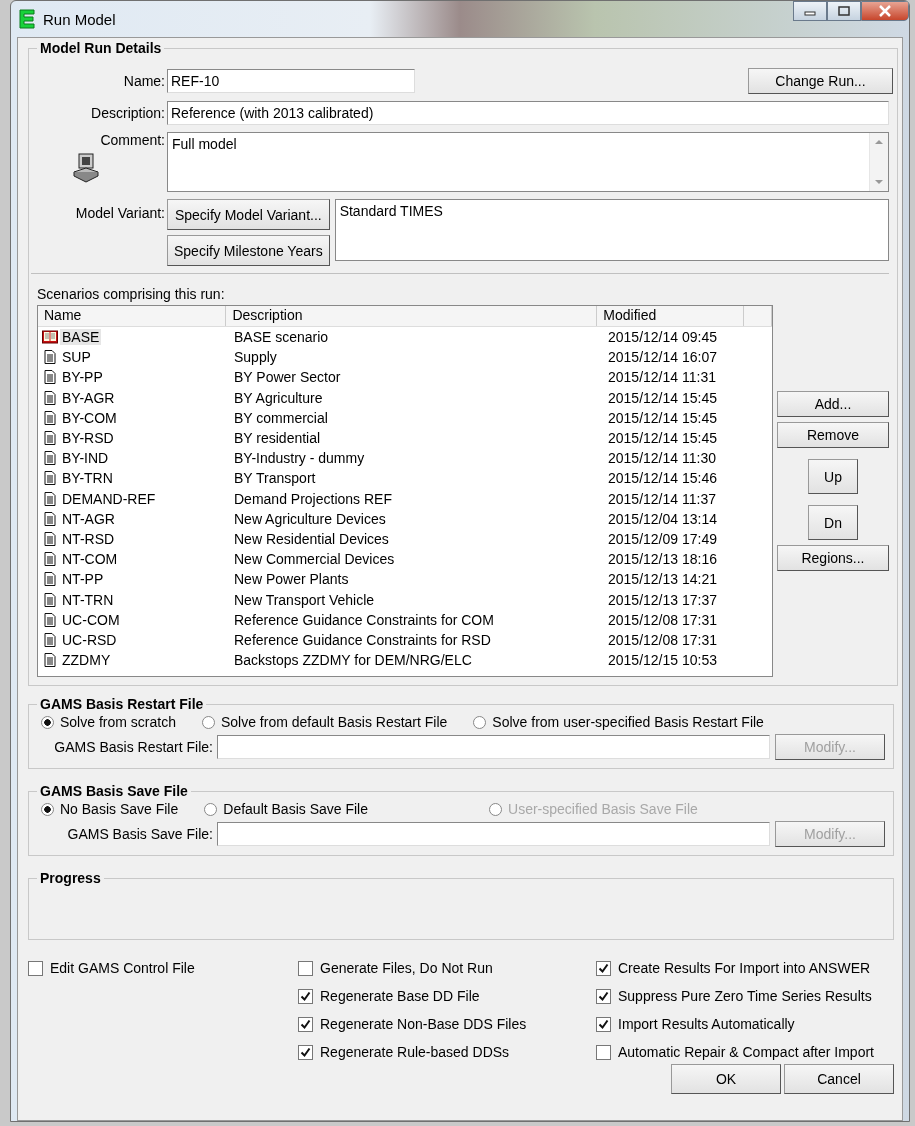 The width and height of the screenshot is (915, 1126). What do you see at coordinates (88, 538) in the screenshot?
I see `scenario-name: NT-RSD` at bounding box center [88, 538].